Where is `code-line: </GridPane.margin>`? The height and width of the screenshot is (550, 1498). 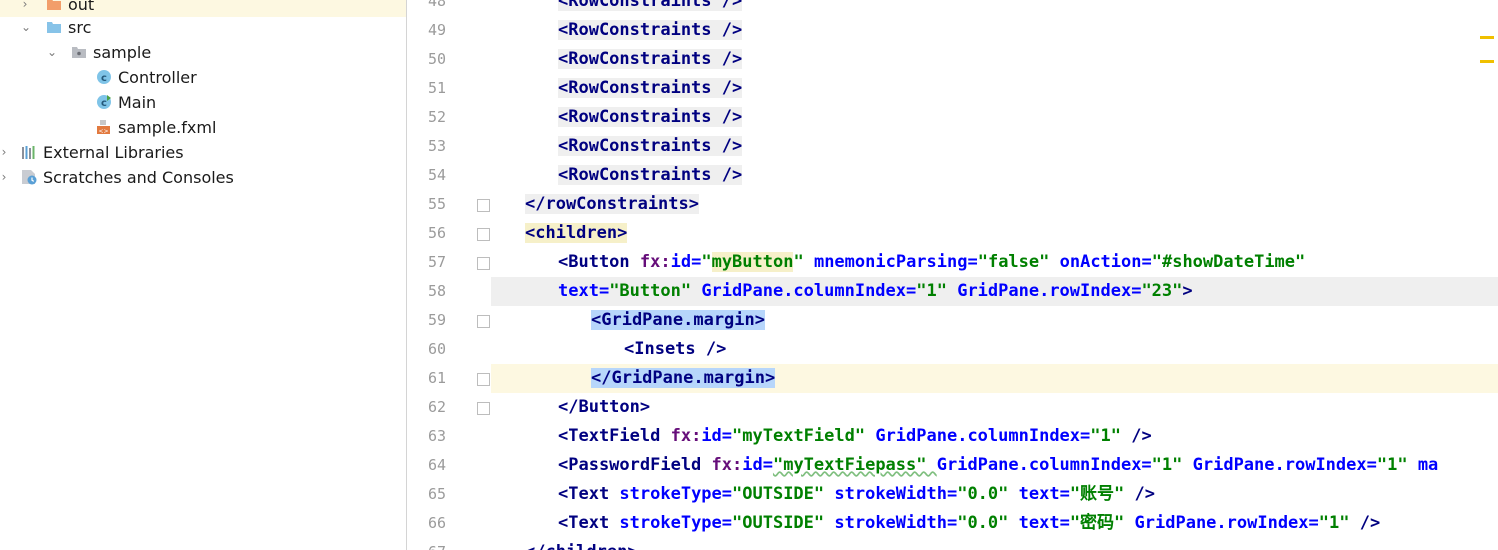 code-line: </GridPane.margin> is located at coordinates (683, 378).